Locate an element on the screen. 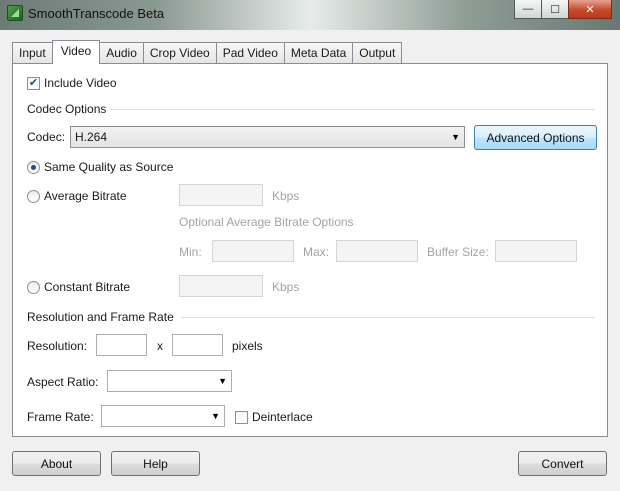  buffer-size-label: Buffer Size: is located at coordinates (458, 252).